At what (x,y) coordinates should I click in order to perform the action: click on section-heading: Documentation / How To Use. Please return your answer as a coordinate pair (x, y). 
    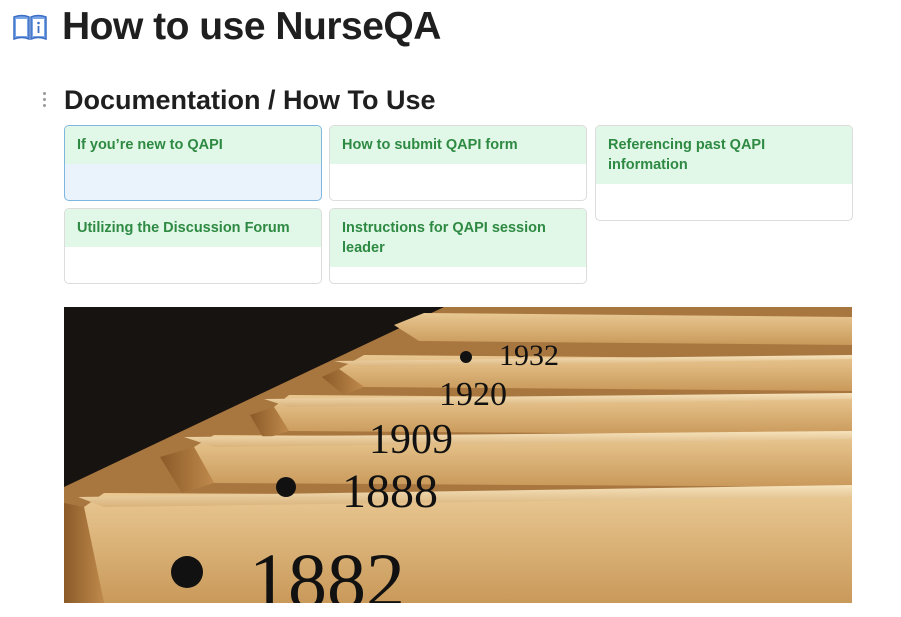
    Looking at the image, I should click on (250, 100).